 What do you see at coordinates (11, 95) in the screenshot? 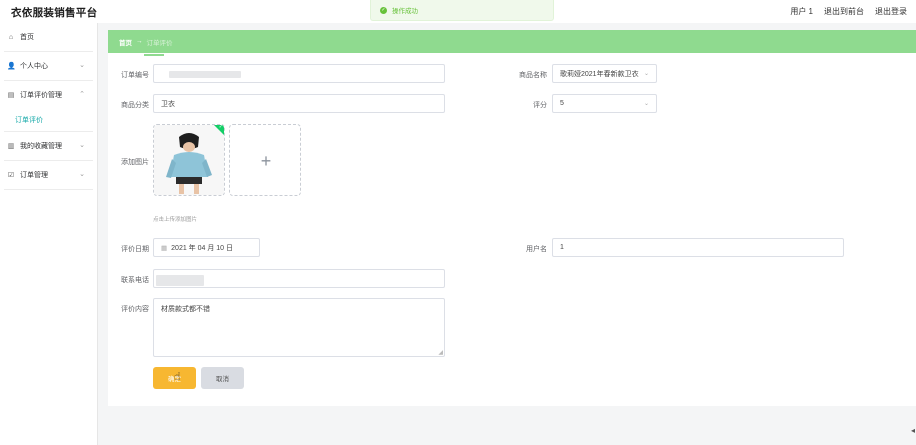
I see `briefcase-icon: ▤` at bounding box center [11, 95].